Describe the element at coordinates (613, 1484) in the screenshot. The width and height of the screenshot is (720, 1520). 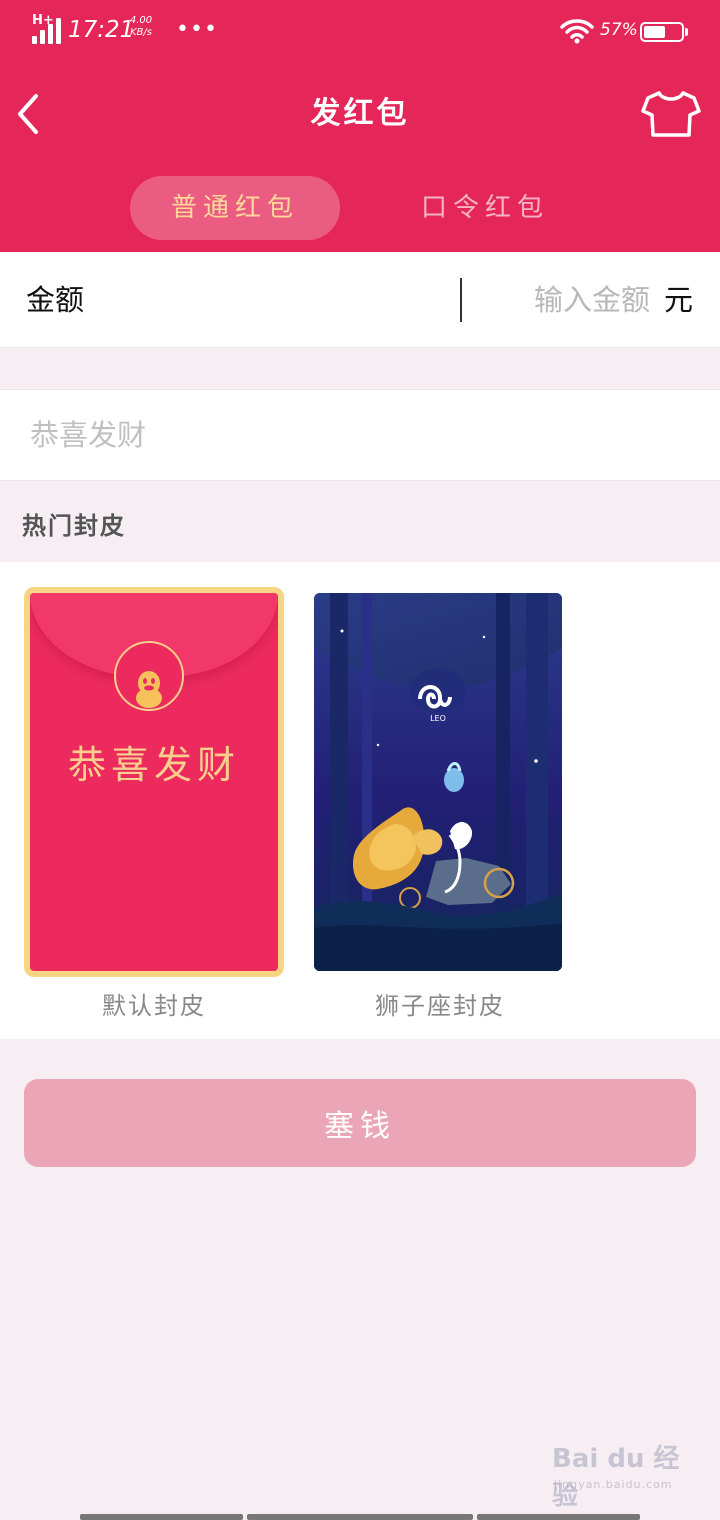
I see `watermark-url: jingyan.baidu.com` at that location.